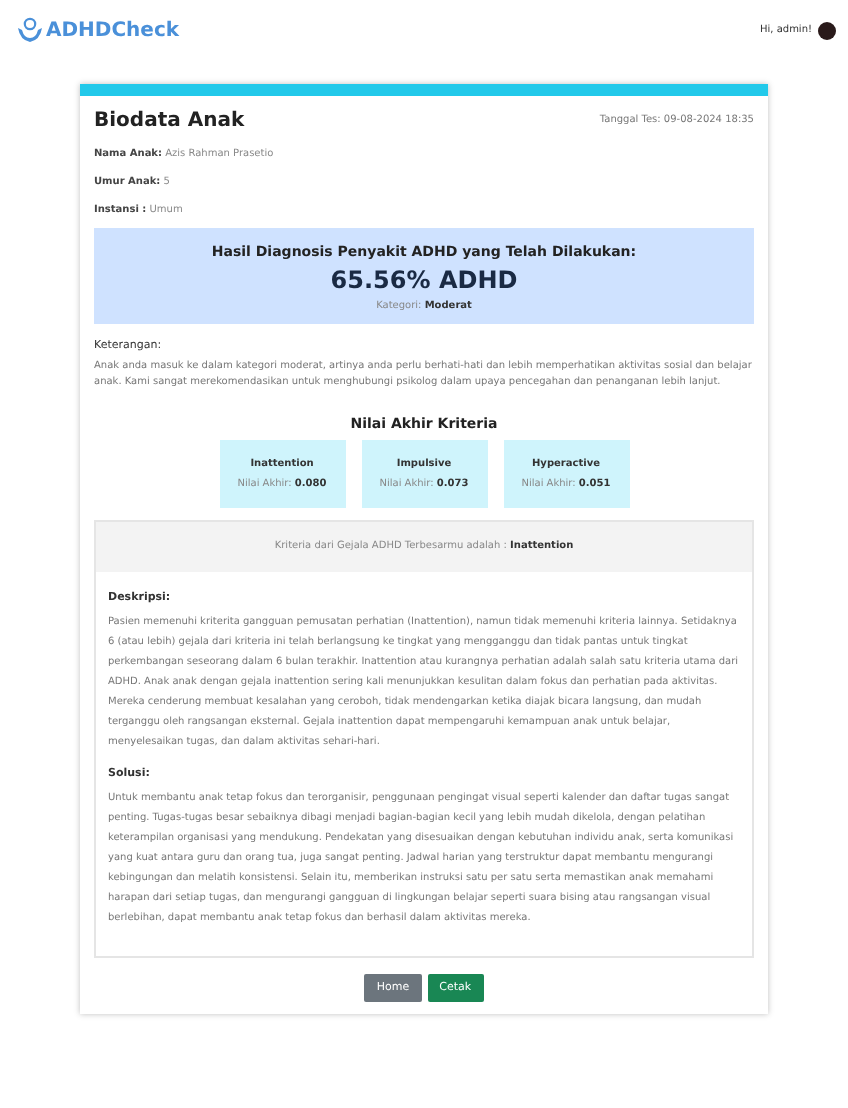 This screenshot has width=848, height=1108. I want to click on logo-icon, so click(30, 30).